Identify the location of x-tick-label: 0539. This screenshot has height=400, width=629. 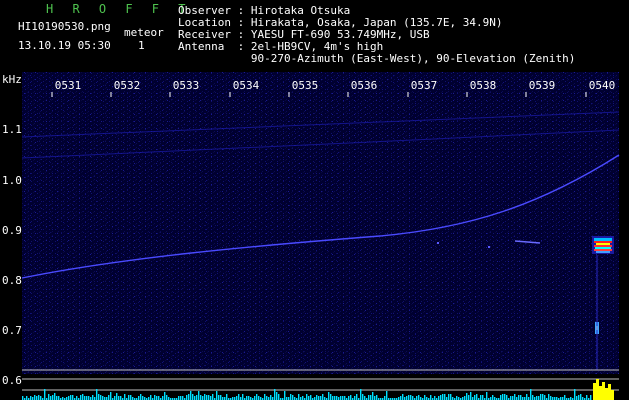
(542, 85).